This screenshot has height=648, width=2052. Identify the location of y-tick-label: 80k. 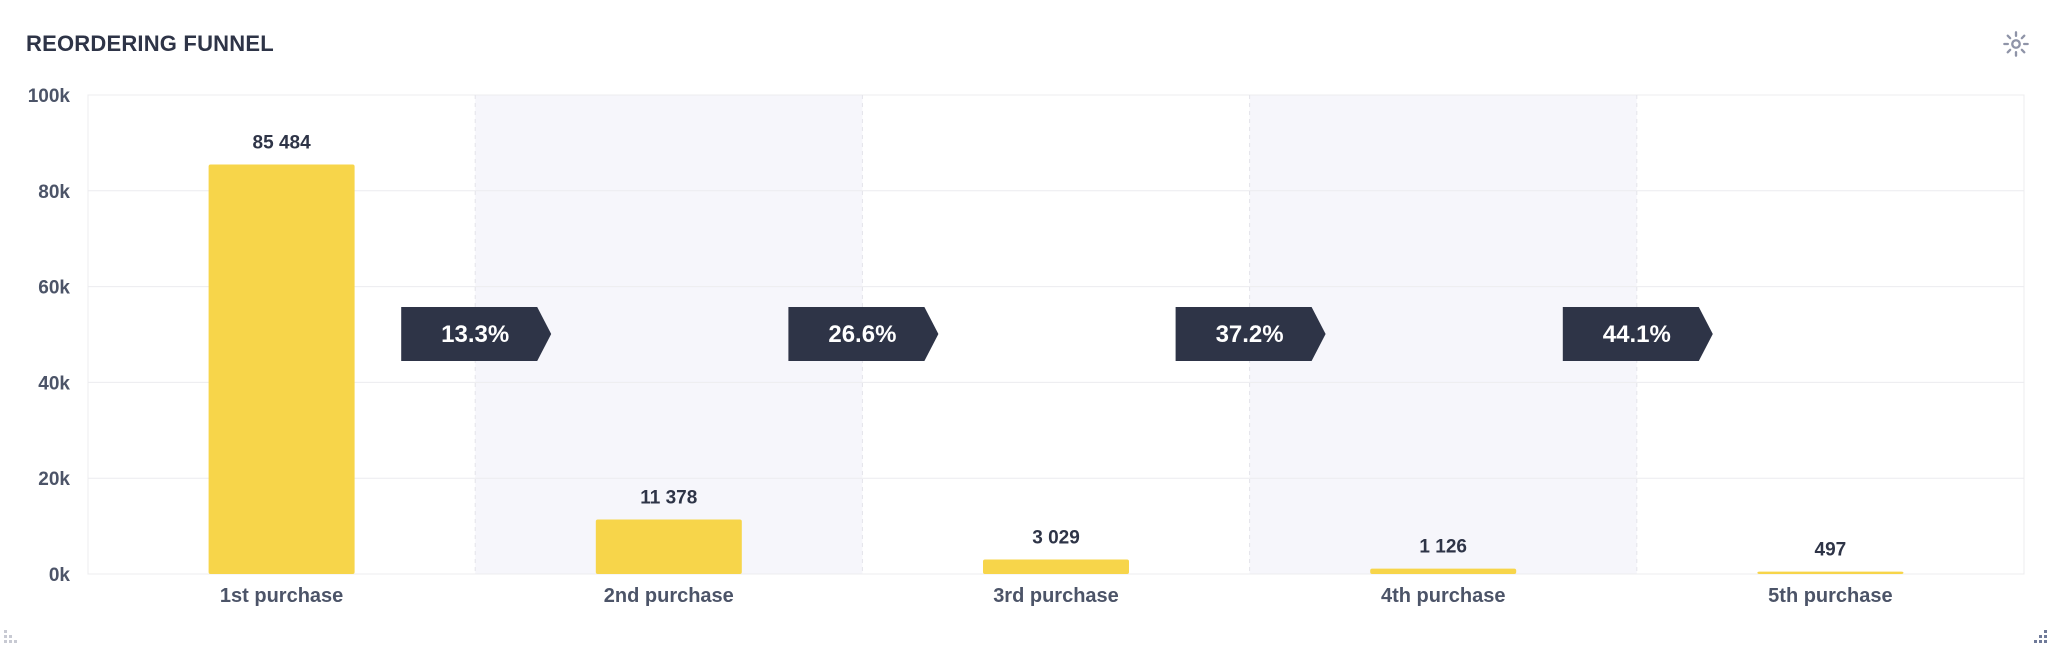
(54, 192).